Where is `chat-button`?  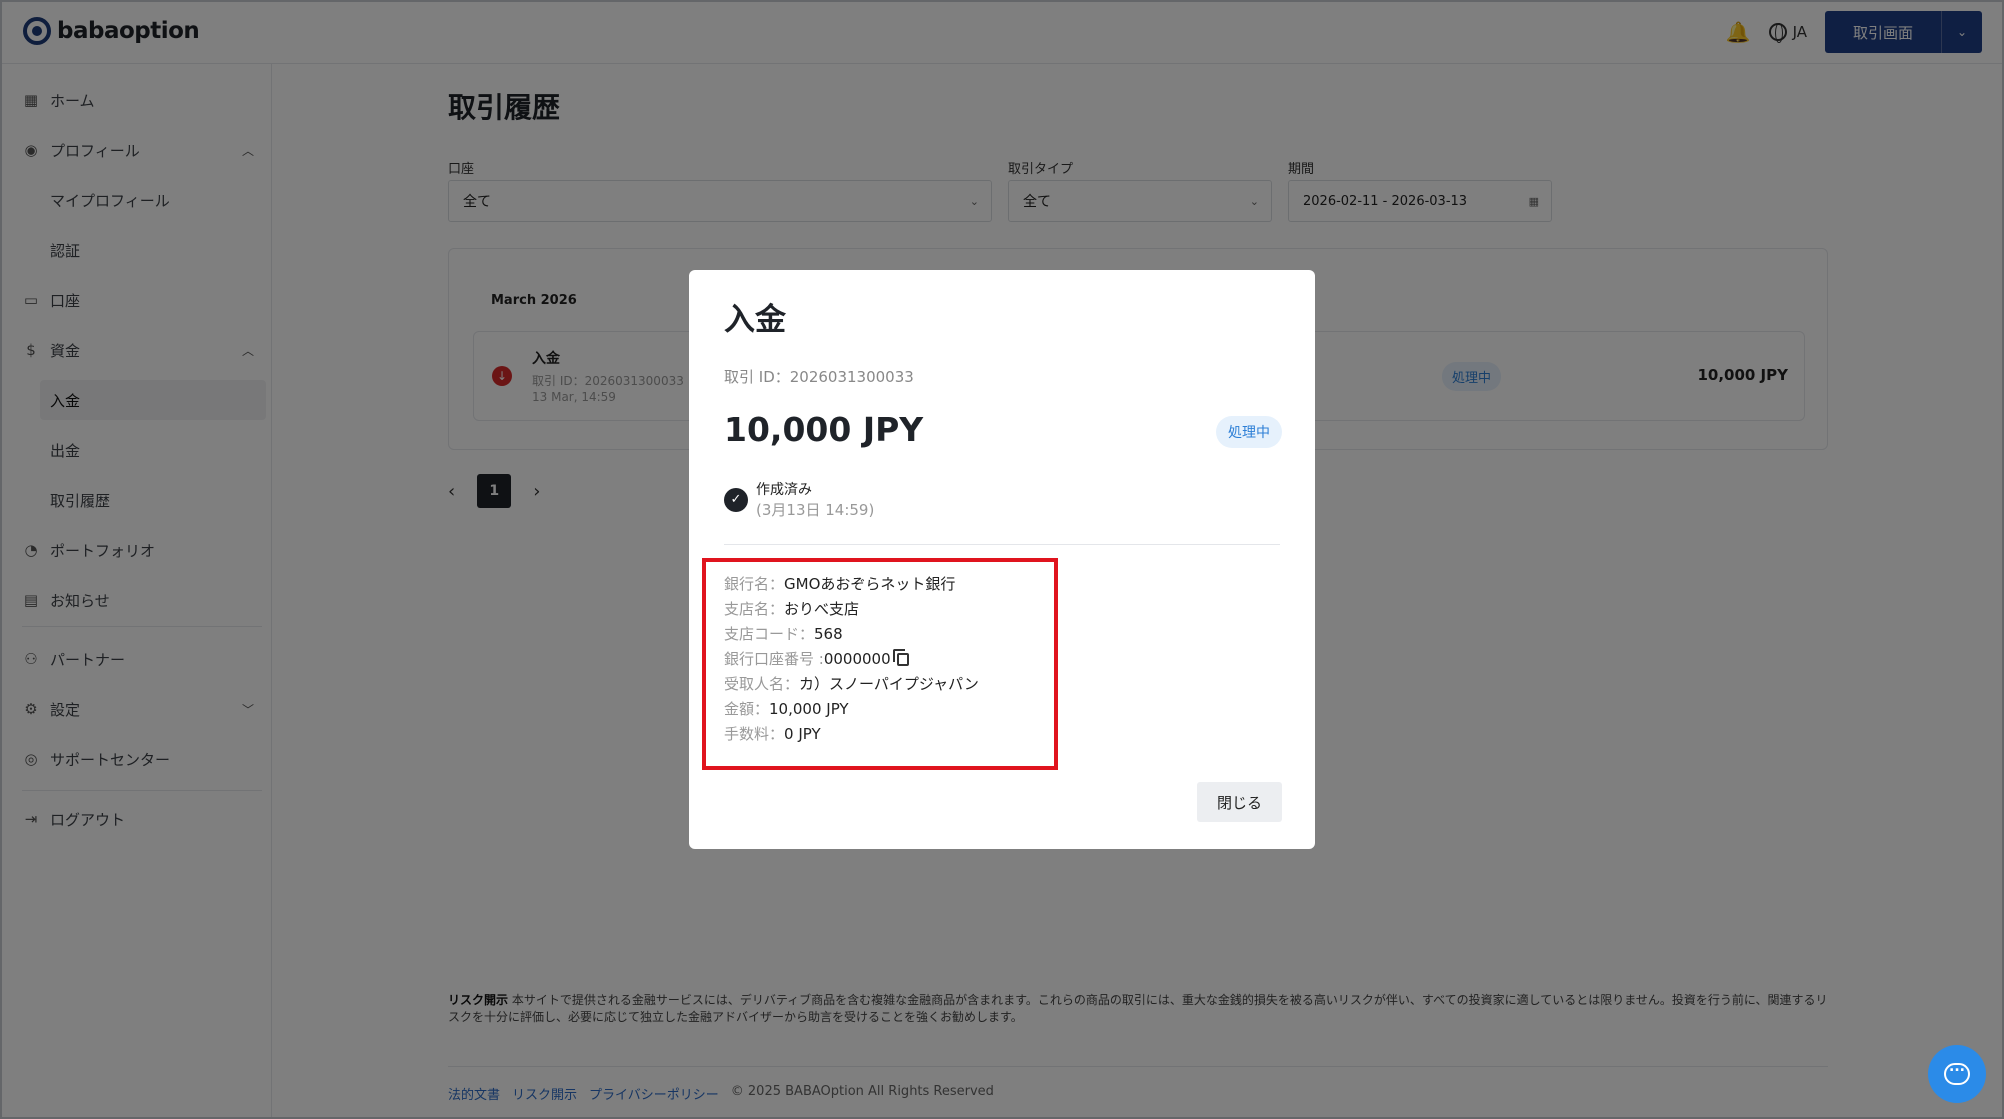 chat-button is located at coordinates (1957, 1074).